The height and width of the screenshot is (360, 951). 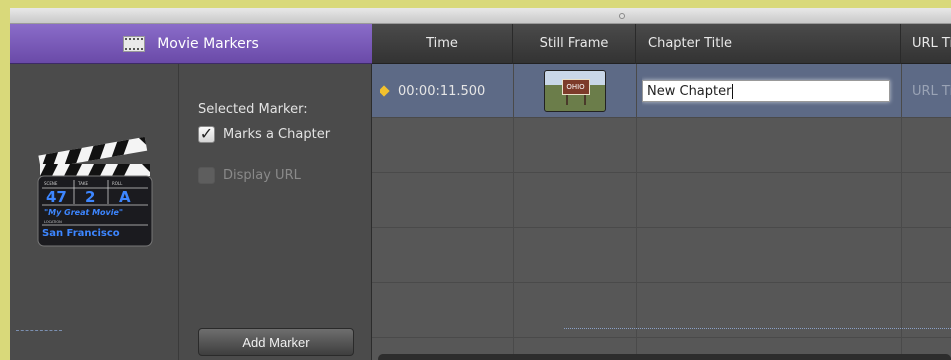 What do you see at coordinates (208, 43) in the screenshot?
I see `panel-title: Movie Markers` at bounding box center [208, 43].